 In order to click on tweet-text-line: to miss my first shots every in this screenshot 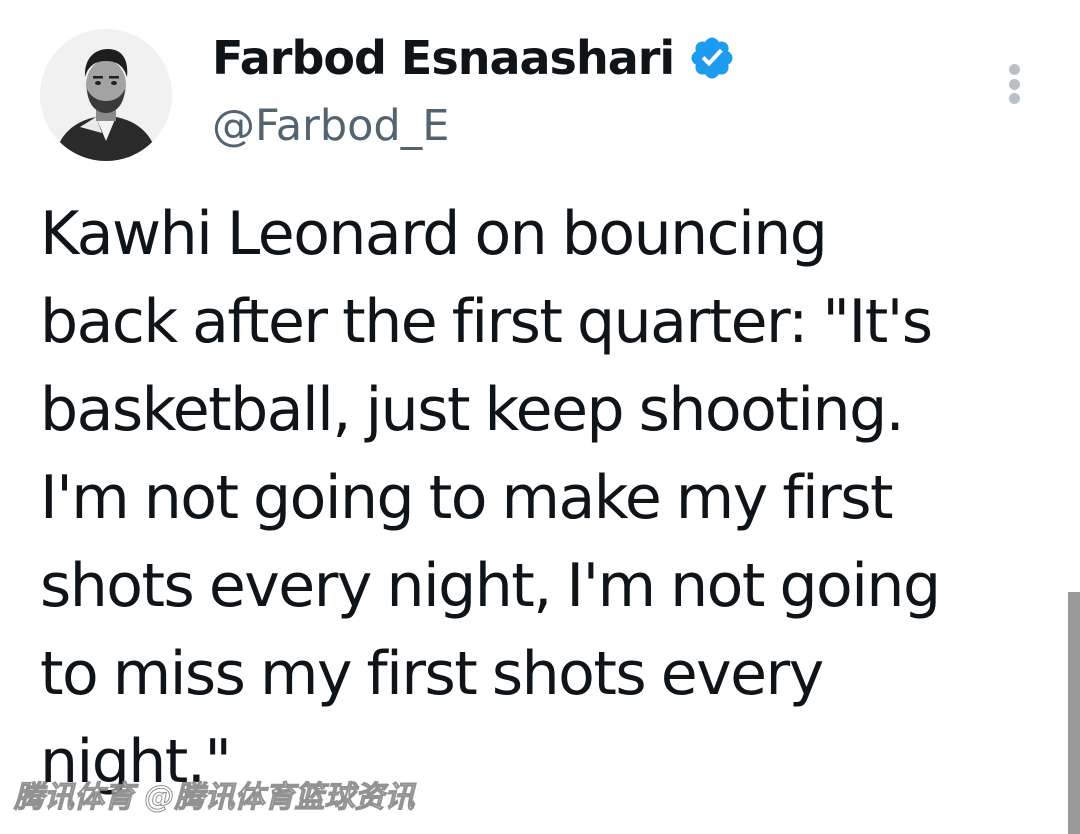, I will do `click(432, 674)`.